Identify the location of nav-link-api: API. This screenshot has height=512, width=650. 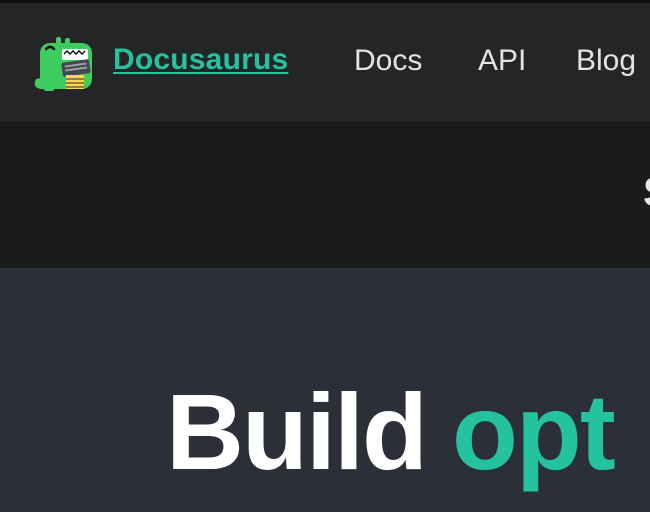
(502, 61).